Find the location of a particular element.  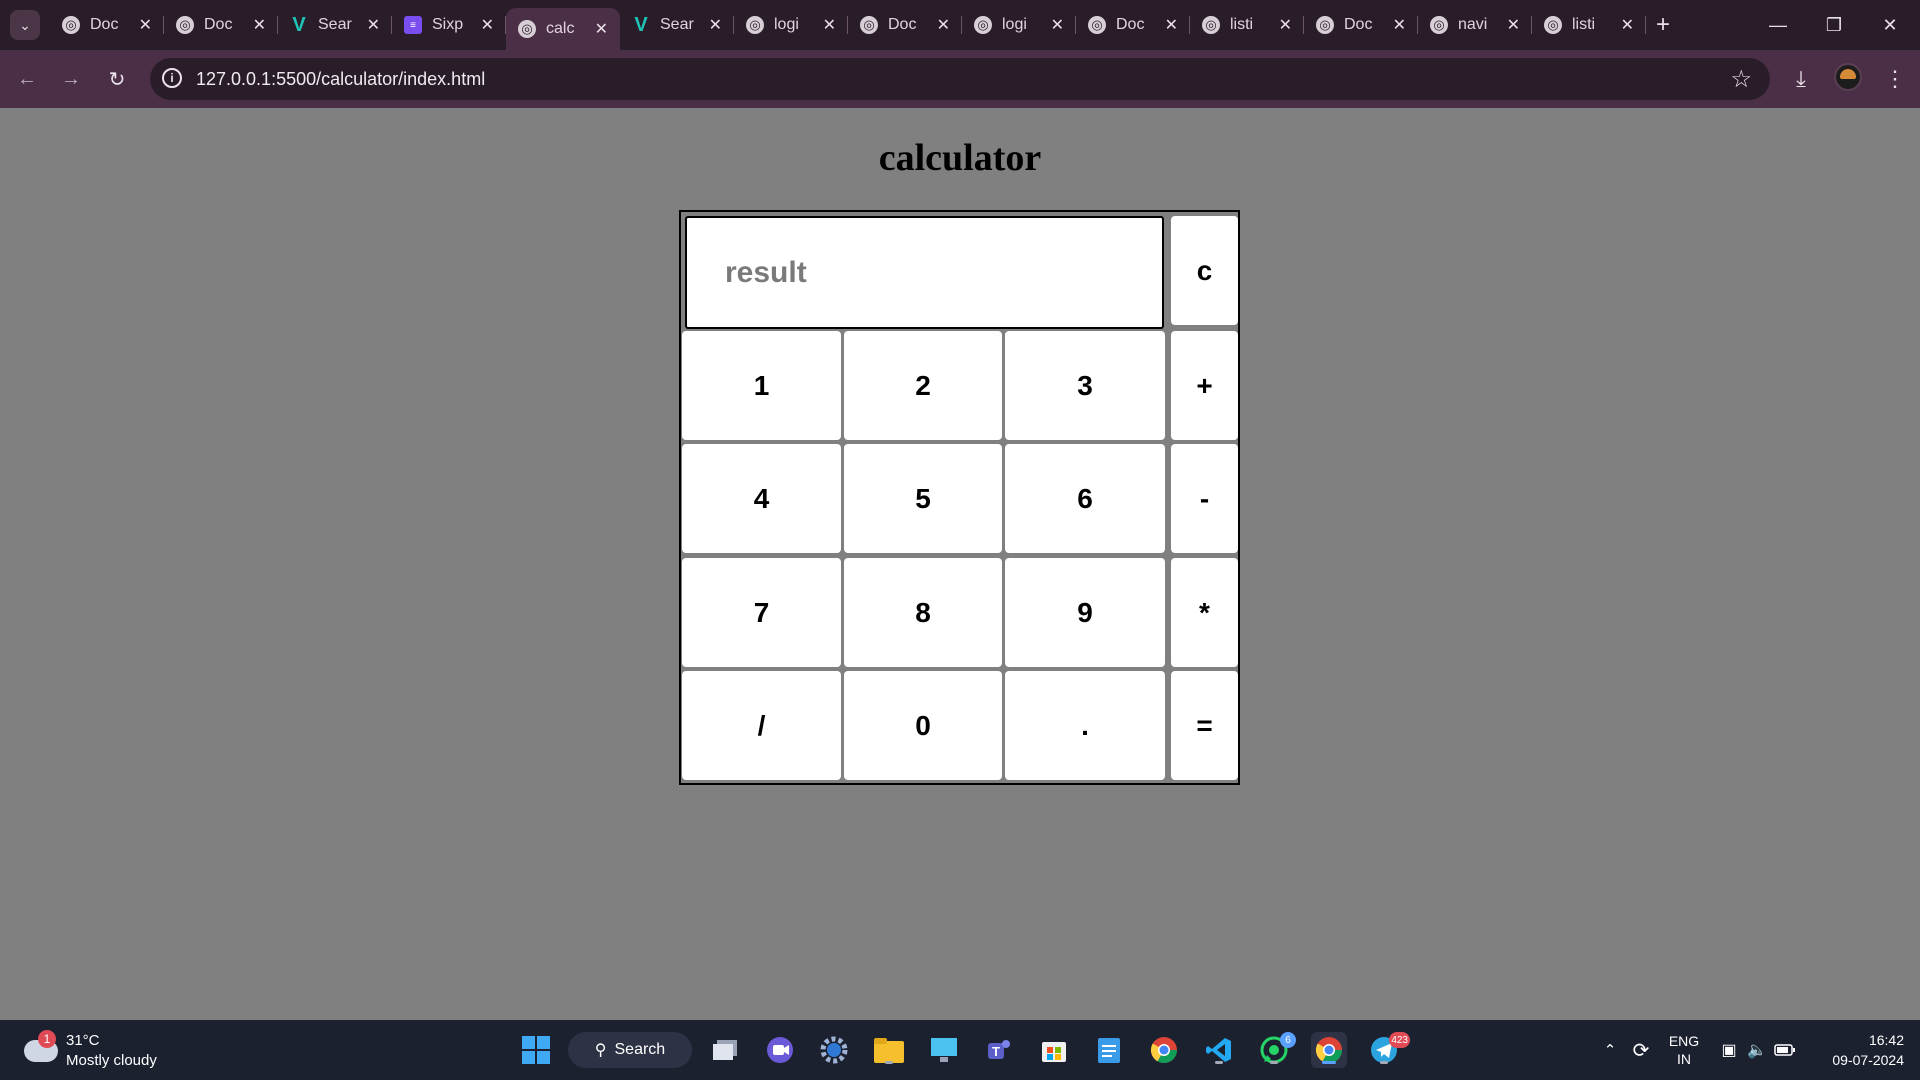

tab-2: V Sear ✕ is located at coordinates (335, 25).